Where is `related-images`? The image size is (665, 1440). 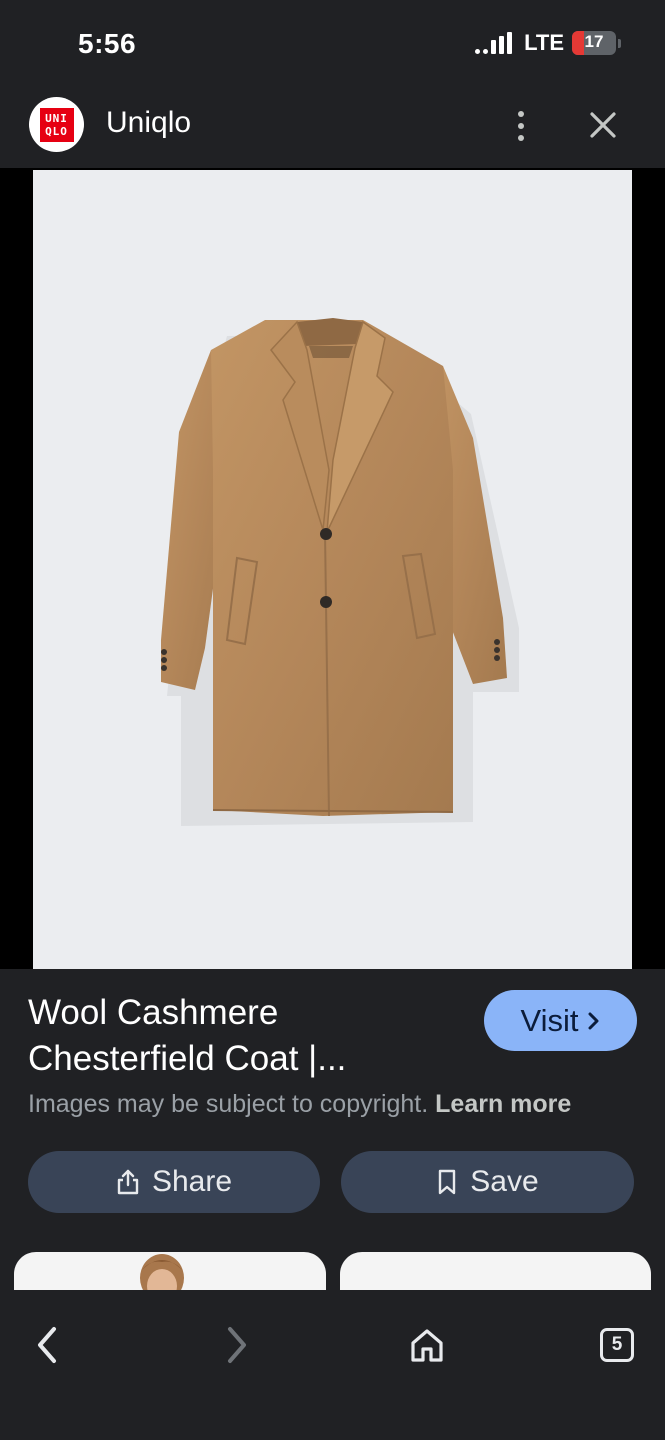 related-images is located at coordinates (332, 1272).